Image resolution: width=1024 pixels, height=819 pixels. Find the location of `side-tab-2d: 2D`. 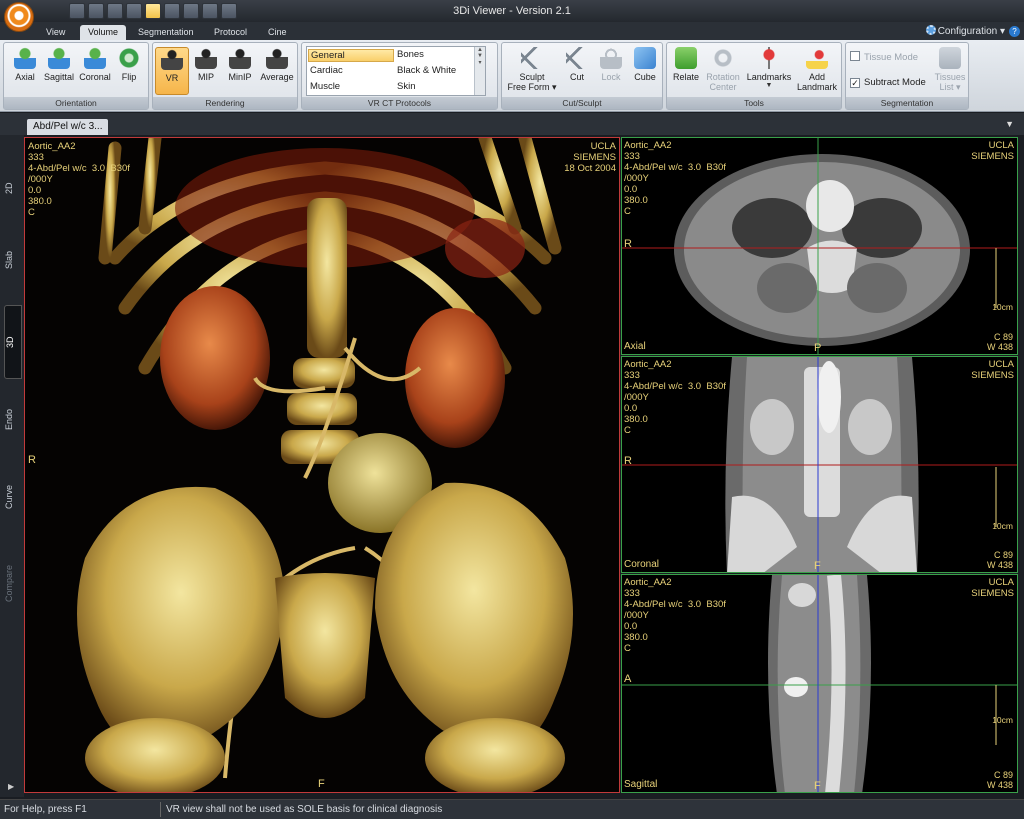

side-tab-2d: 2D is located at coordinates (13, 188).